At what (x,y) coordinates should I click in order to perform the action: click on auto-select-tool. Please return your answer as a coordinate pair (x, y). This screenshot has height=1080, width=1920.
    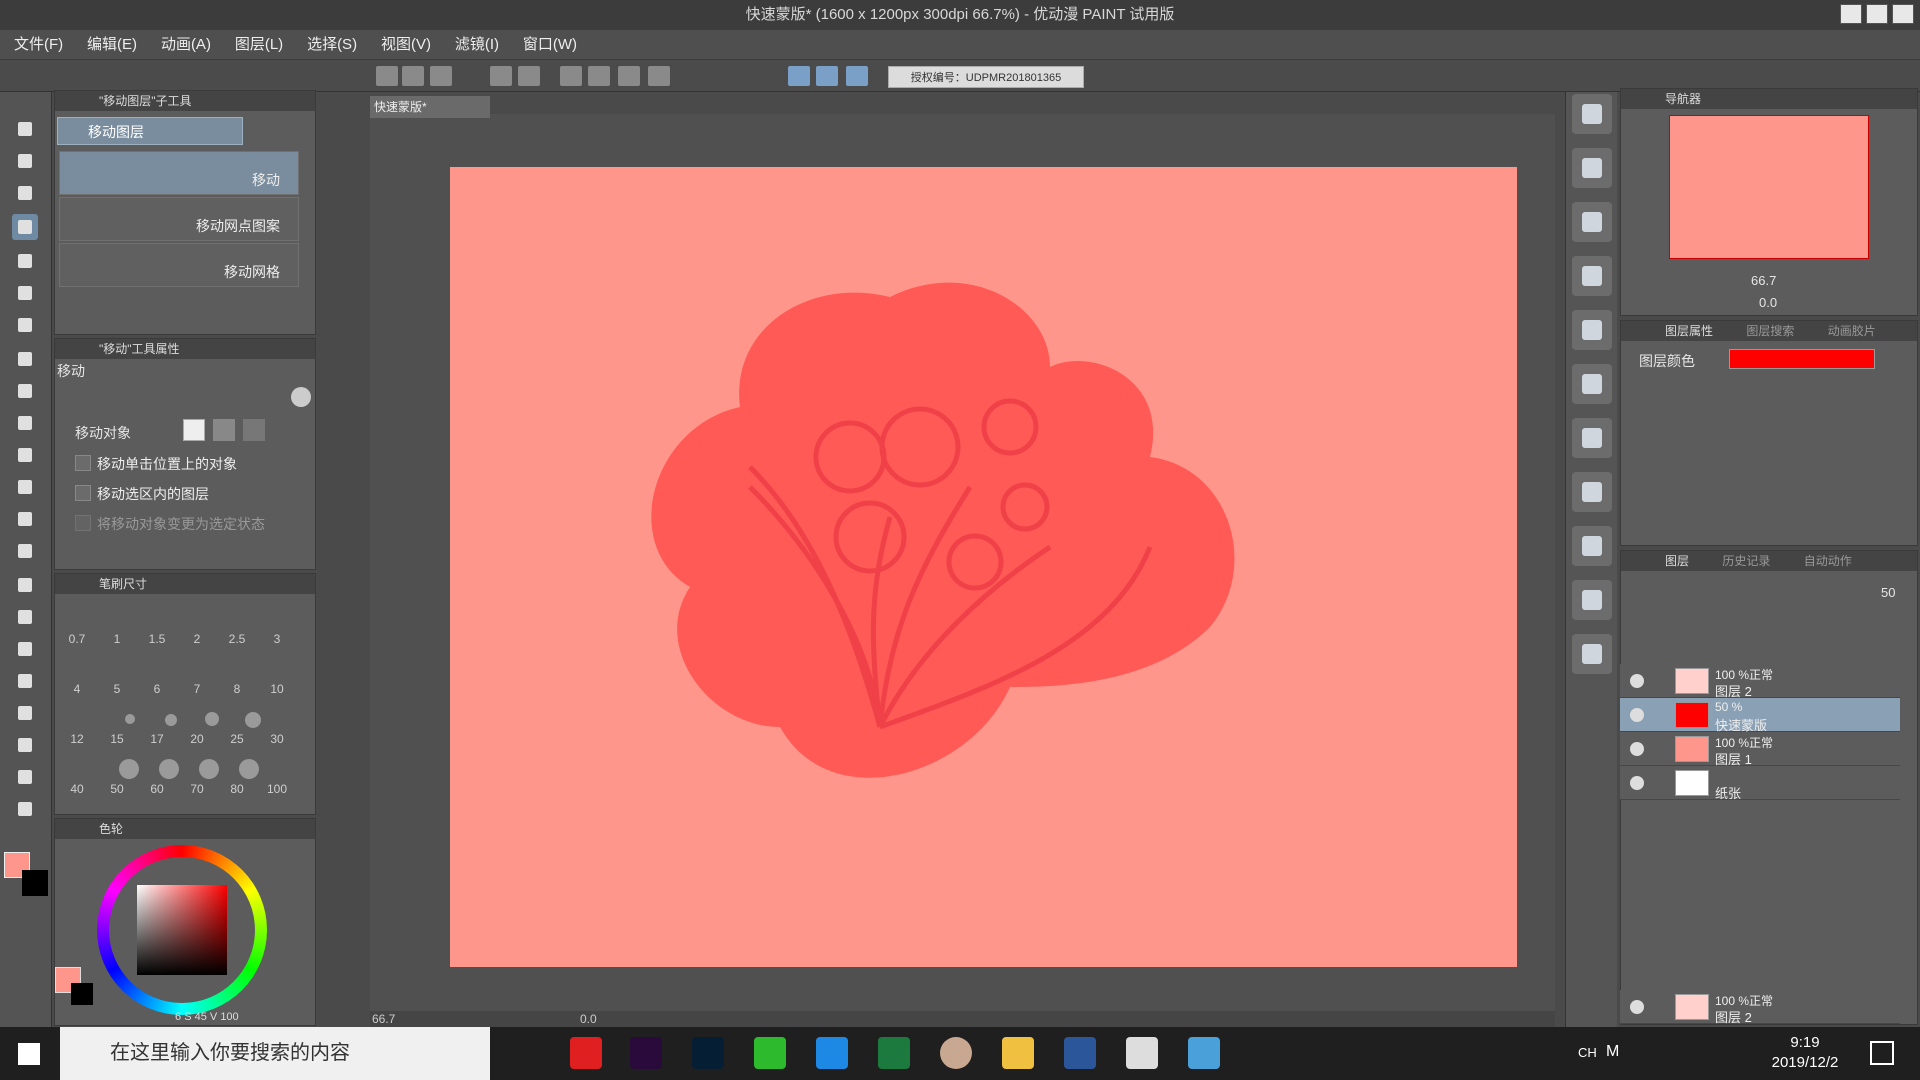
    Looking at the image, I should click on (25, 293).